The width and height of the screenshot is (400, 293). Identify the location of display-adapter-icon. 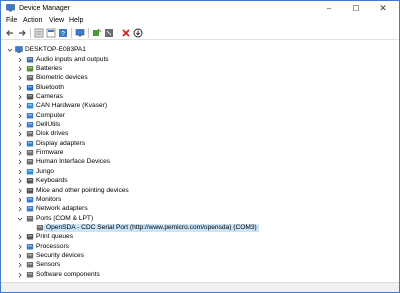
(30, 143).